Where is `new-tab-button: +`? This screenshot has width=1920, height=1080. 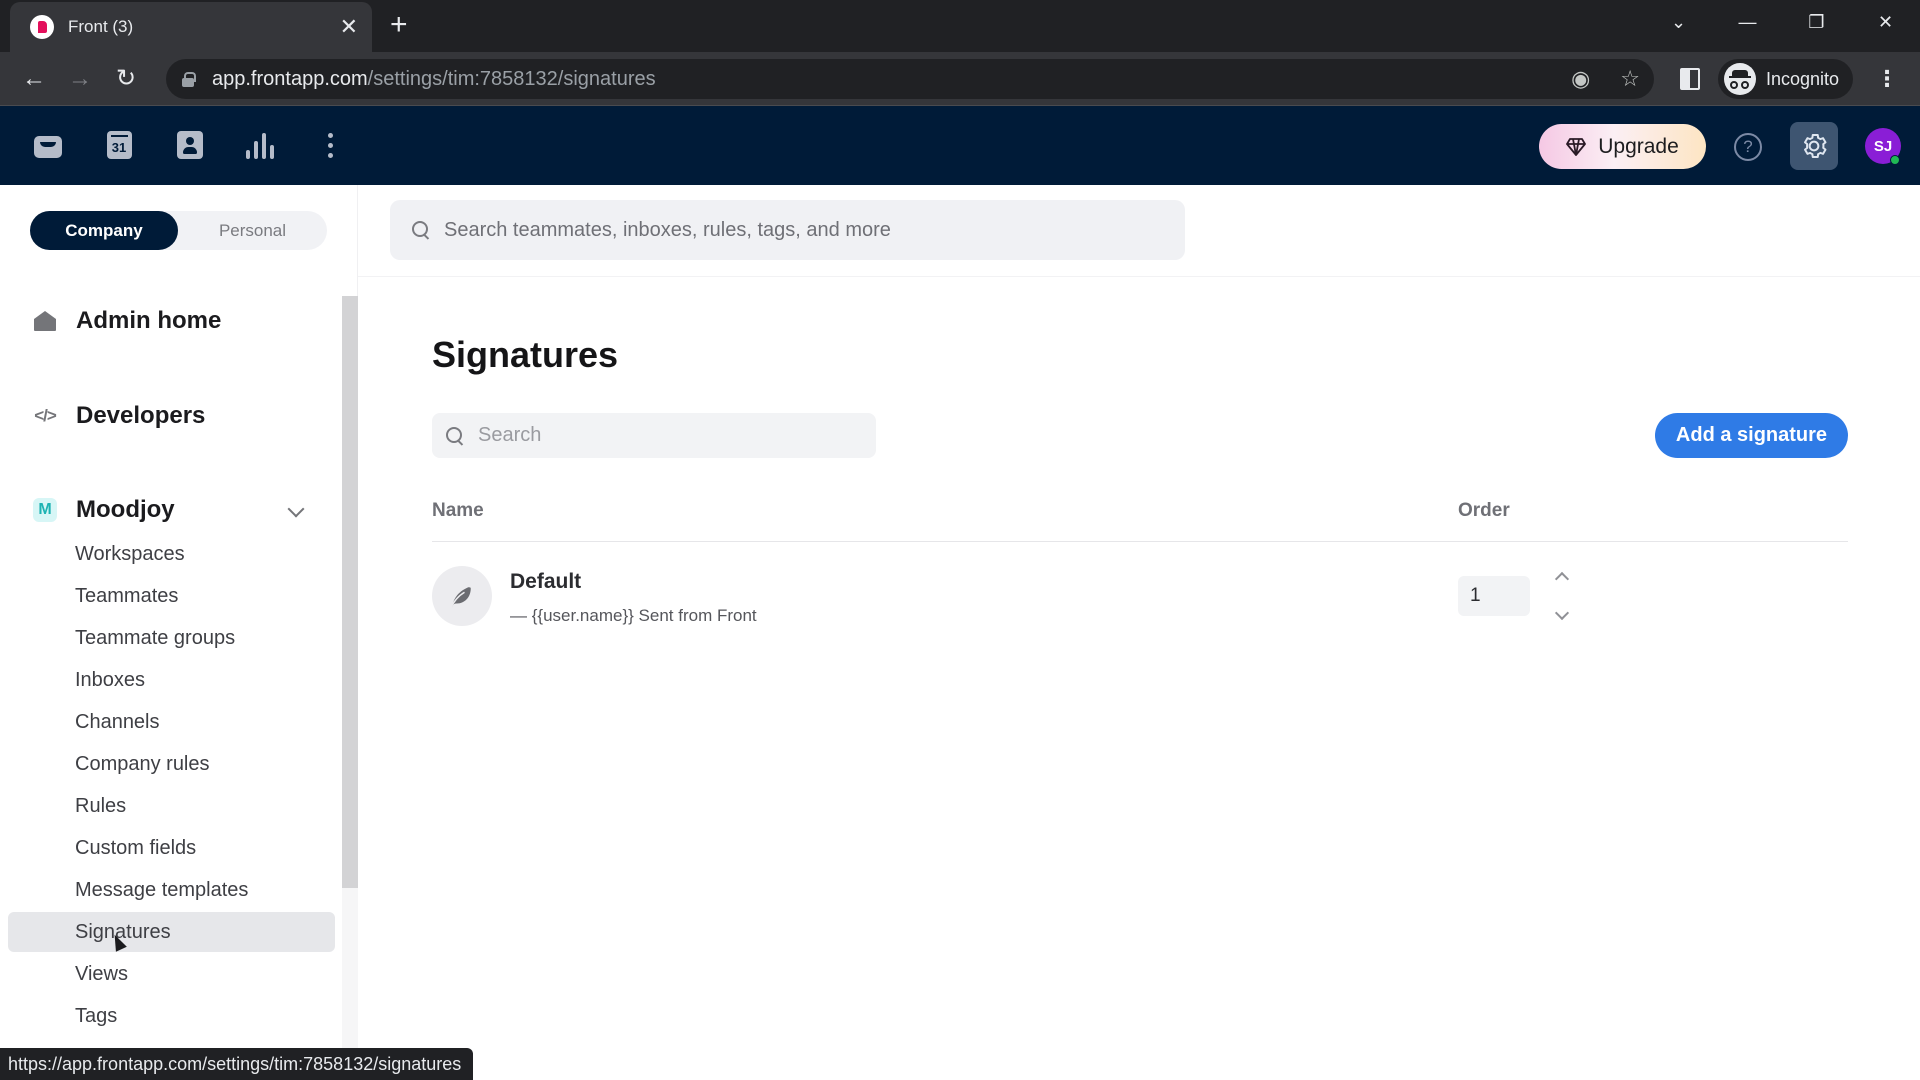 new-tab-button: + is located at coordinates (399, 25).